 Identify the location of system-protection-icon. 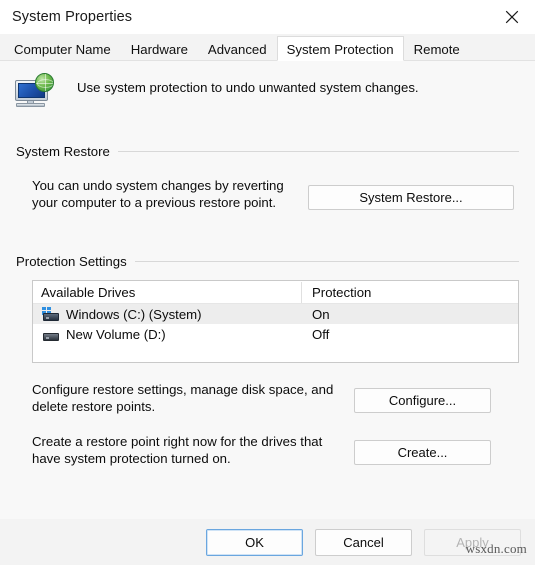
(37, 93).